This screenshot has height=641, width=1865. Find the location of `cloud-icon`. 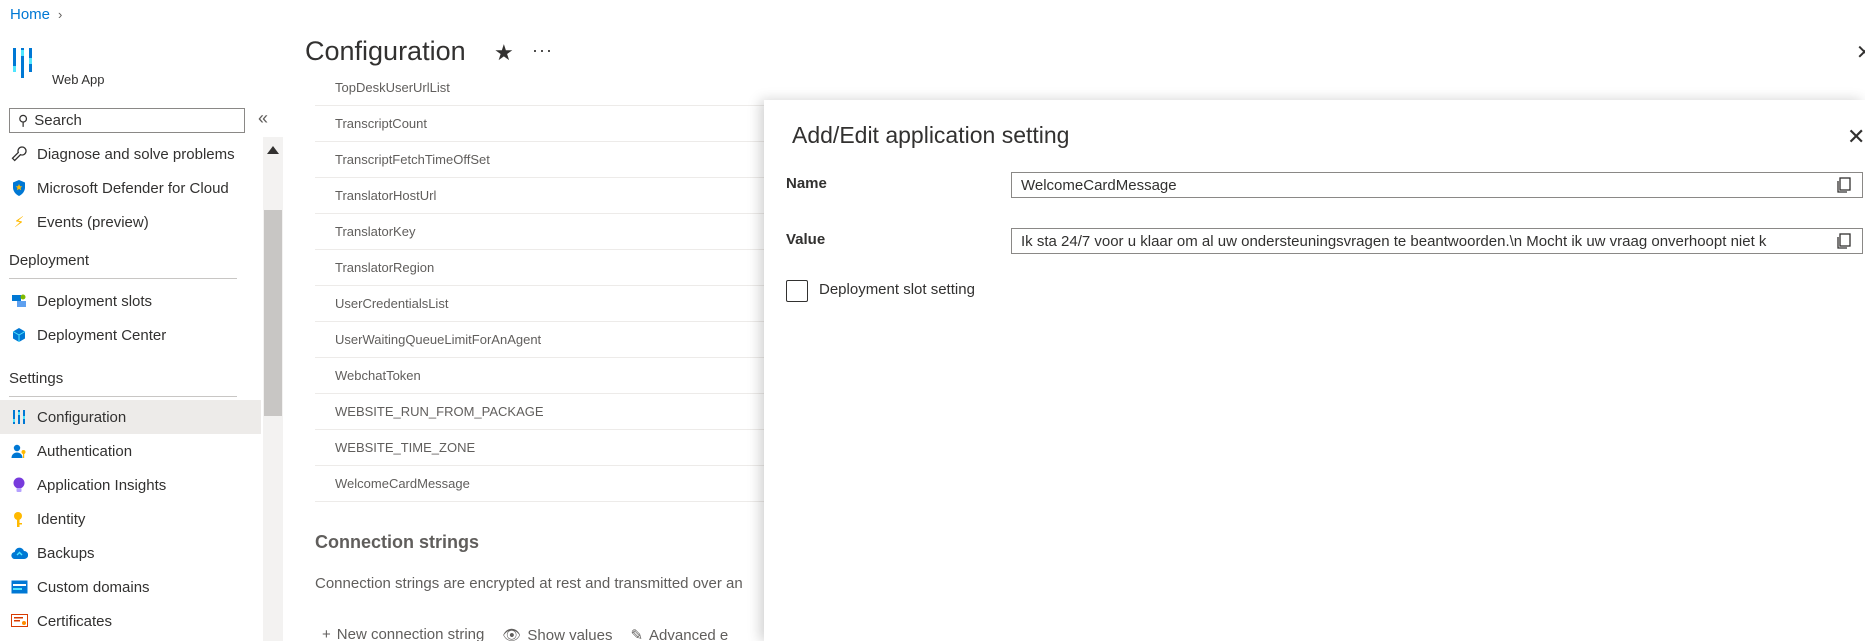

cloud-icon is located at coordinates (19, 553).